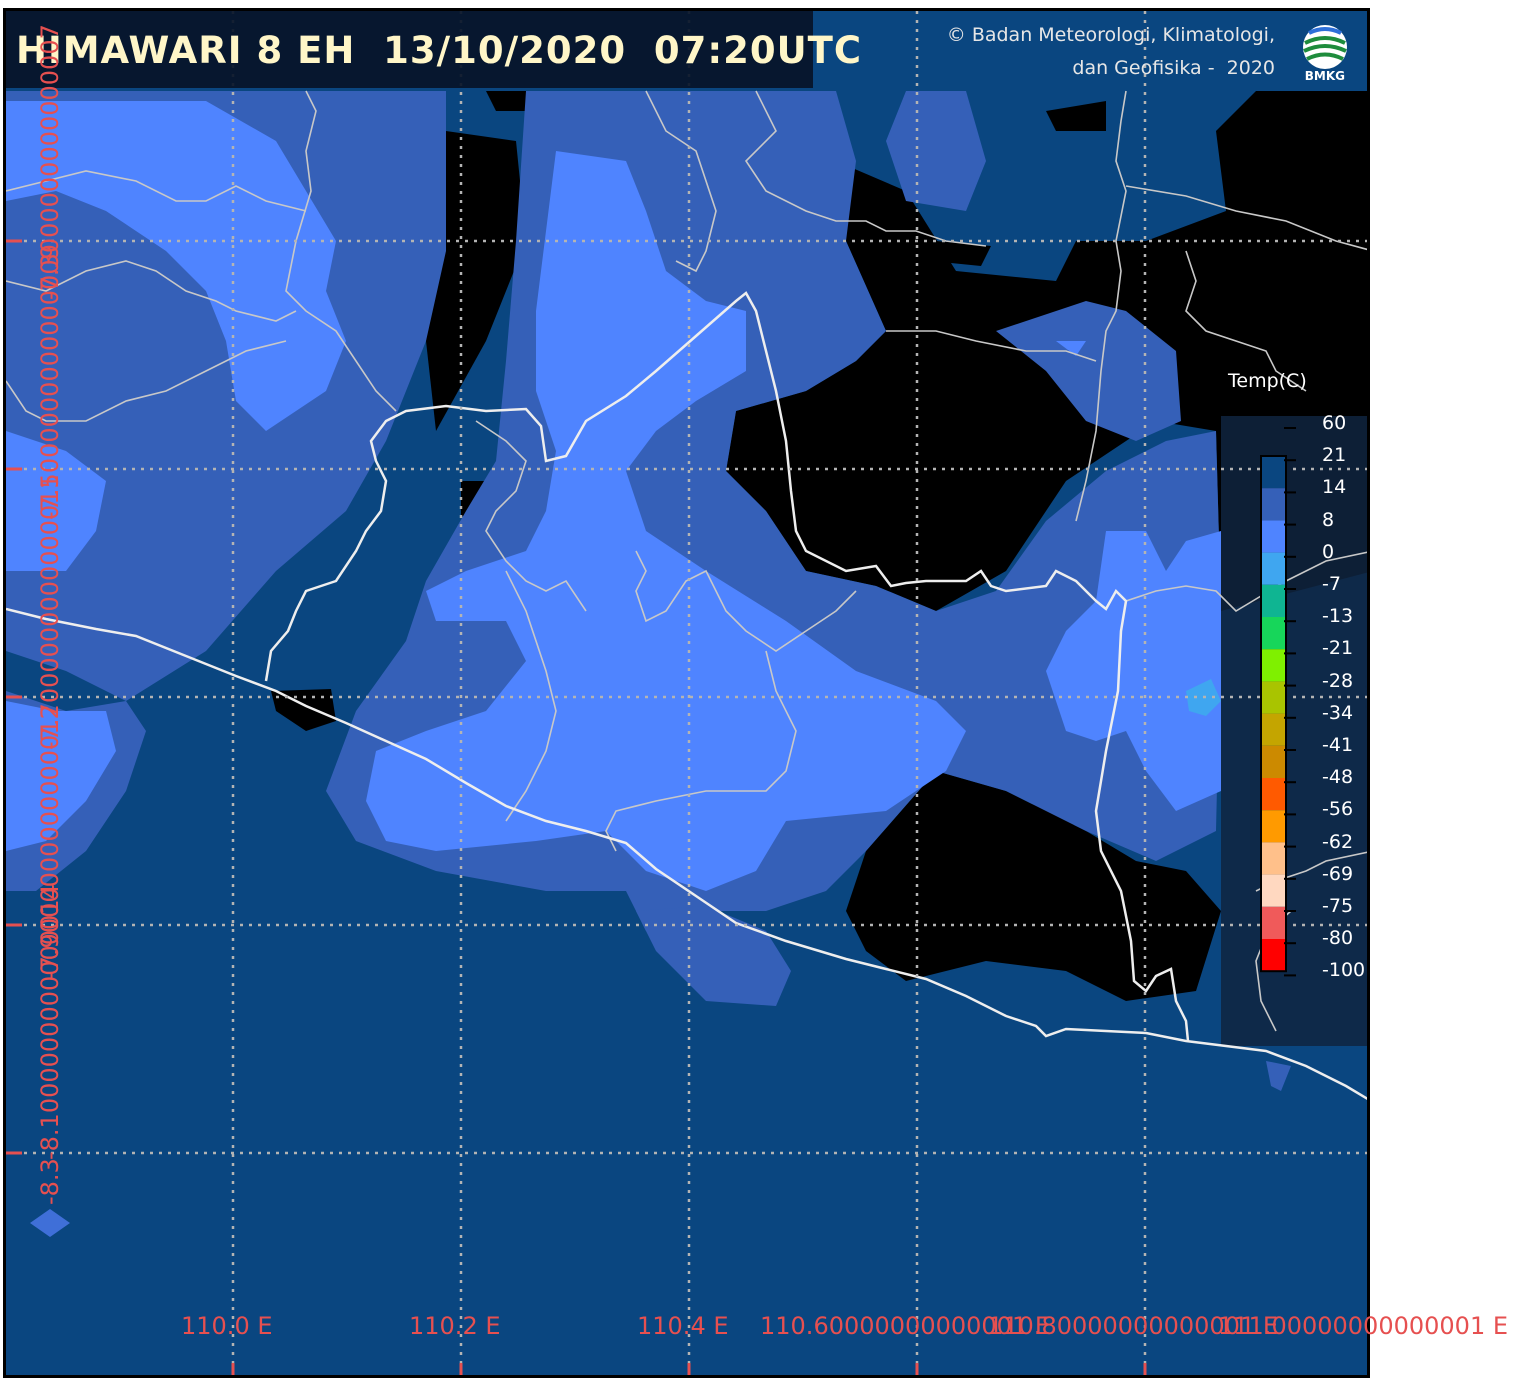  Describe the element at coordinates (1328, 551) in the screenshot. I see `legend-label: 0` at that location.